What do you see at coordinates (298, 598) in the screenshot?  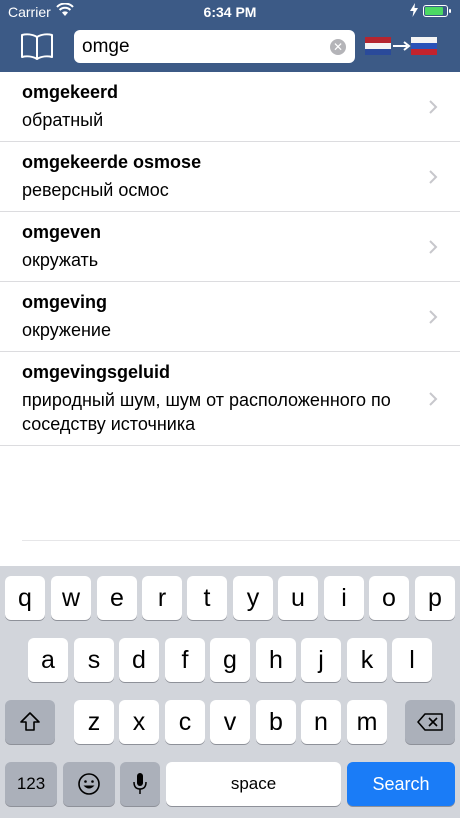 I see `key-u: u` at bounding box center [298, 598].